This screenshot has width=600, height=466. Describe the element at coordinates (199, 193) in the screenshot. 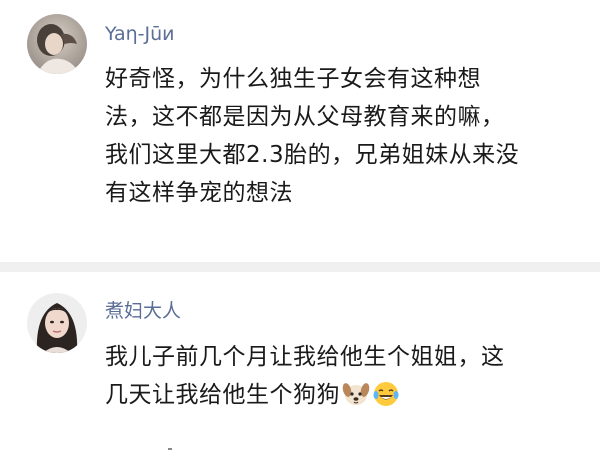

I see `comment-line: 有这样争宠的想法` at that location.